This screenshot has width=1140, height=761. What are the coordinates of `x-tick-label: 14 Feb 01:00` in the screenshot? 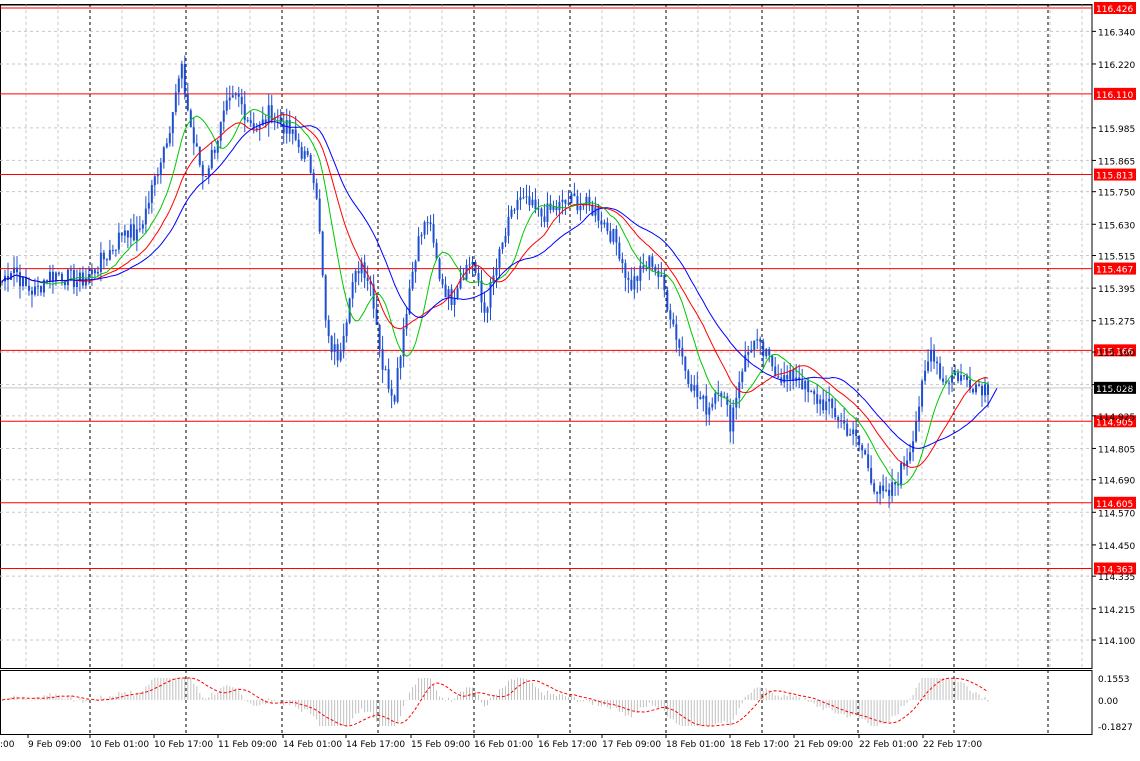 It's located at (312, 745).